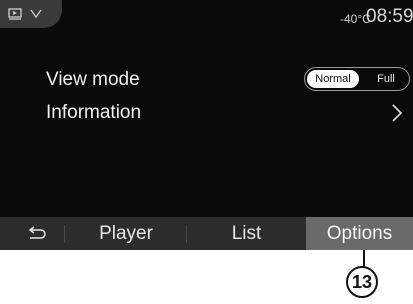 Image resolution: width=413 pixels, height=304 pixels. What do you see at coordinates (359, 233) in the screenshot?
I see `tab-options: Options` at bounding box center [359, 233].